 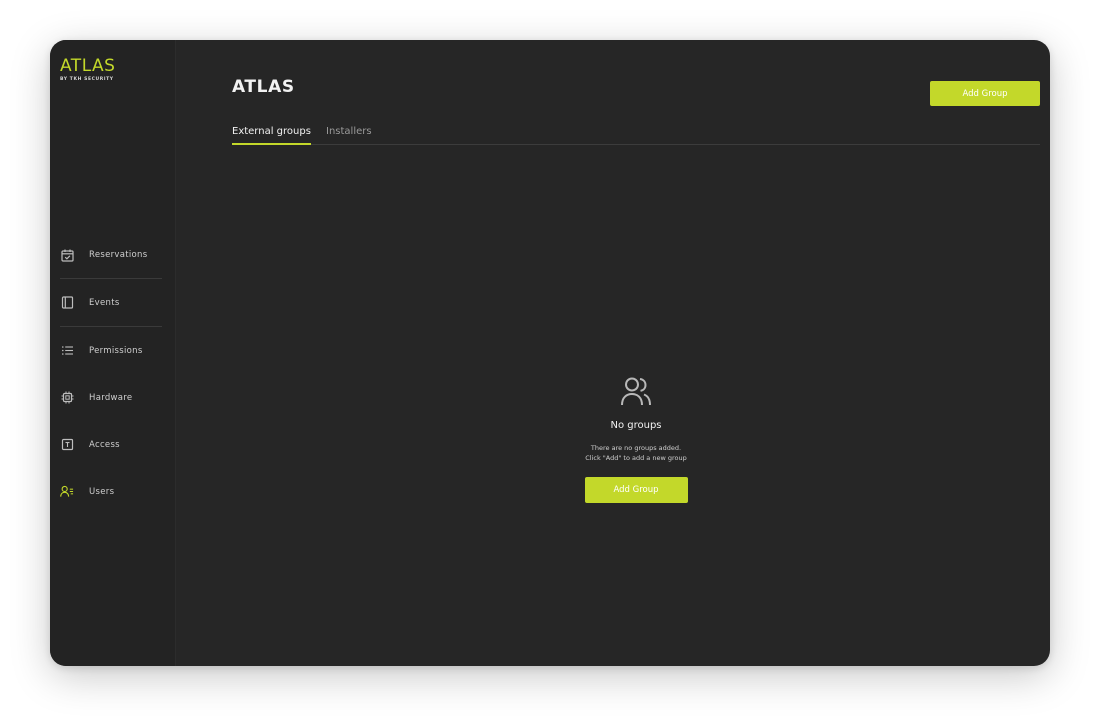 I want to click on brand-name: ATLAS, so click(x=88, y=66).